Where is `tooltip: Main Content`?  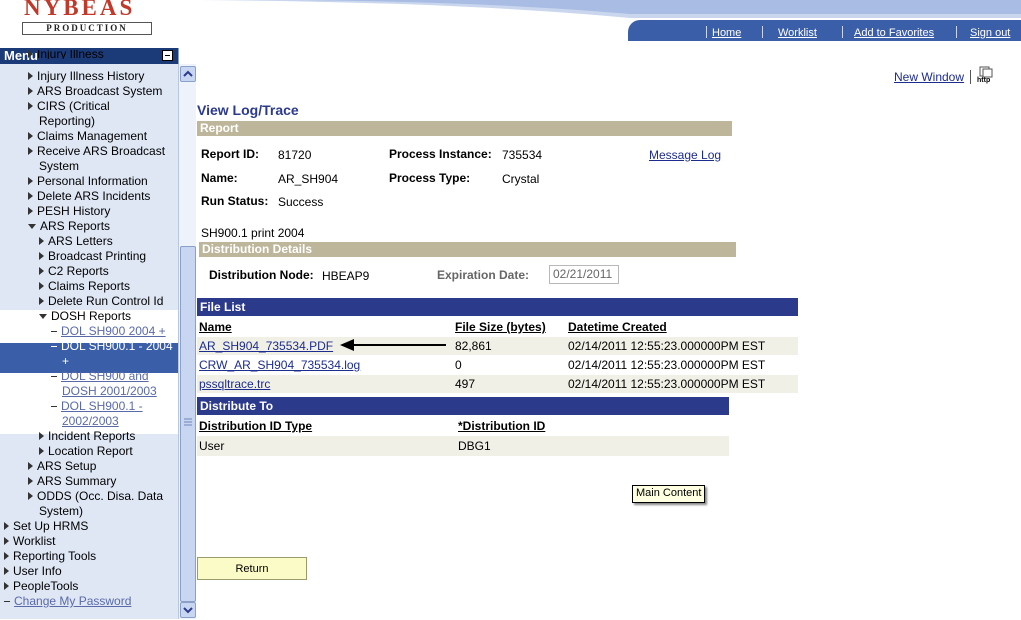 tooltip: Main Content is located at coordinates (669, 494).